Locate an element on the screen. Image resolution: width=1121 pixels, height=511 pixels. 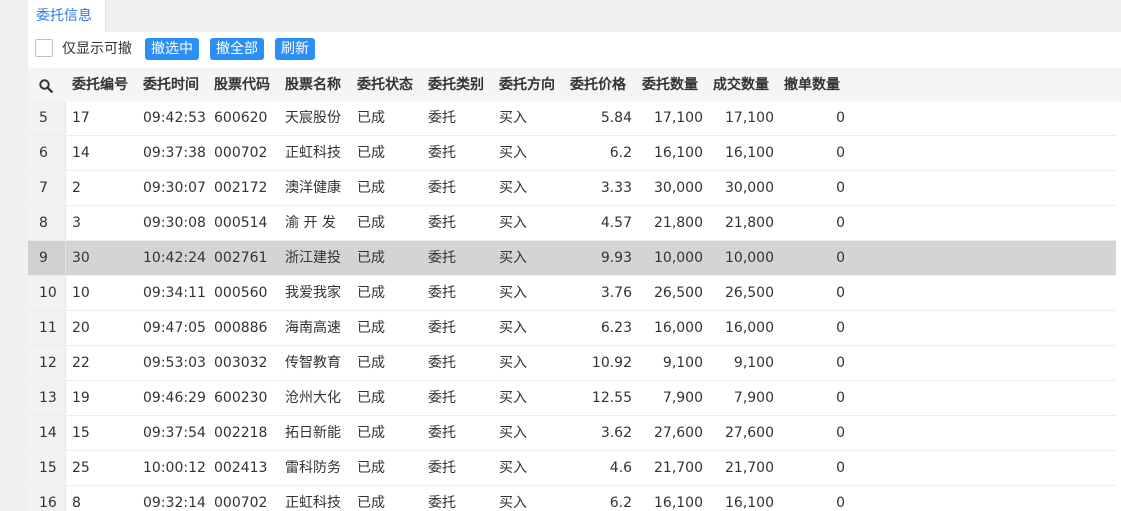
cell-code: 000560 is located at coordinates (241, 293).